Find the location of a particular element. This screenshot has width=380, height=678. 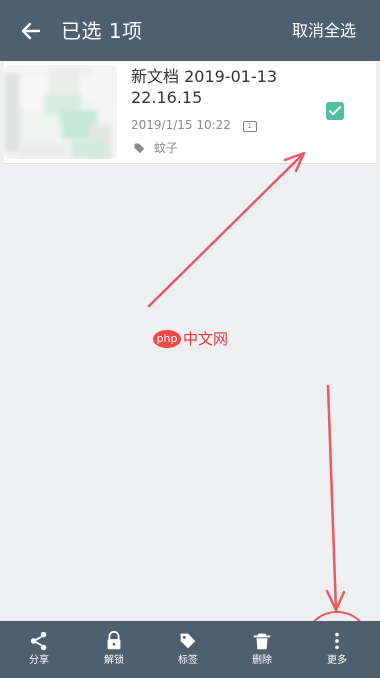

selection-count-title: 已选 1项 is located at coordinates (102, 31).